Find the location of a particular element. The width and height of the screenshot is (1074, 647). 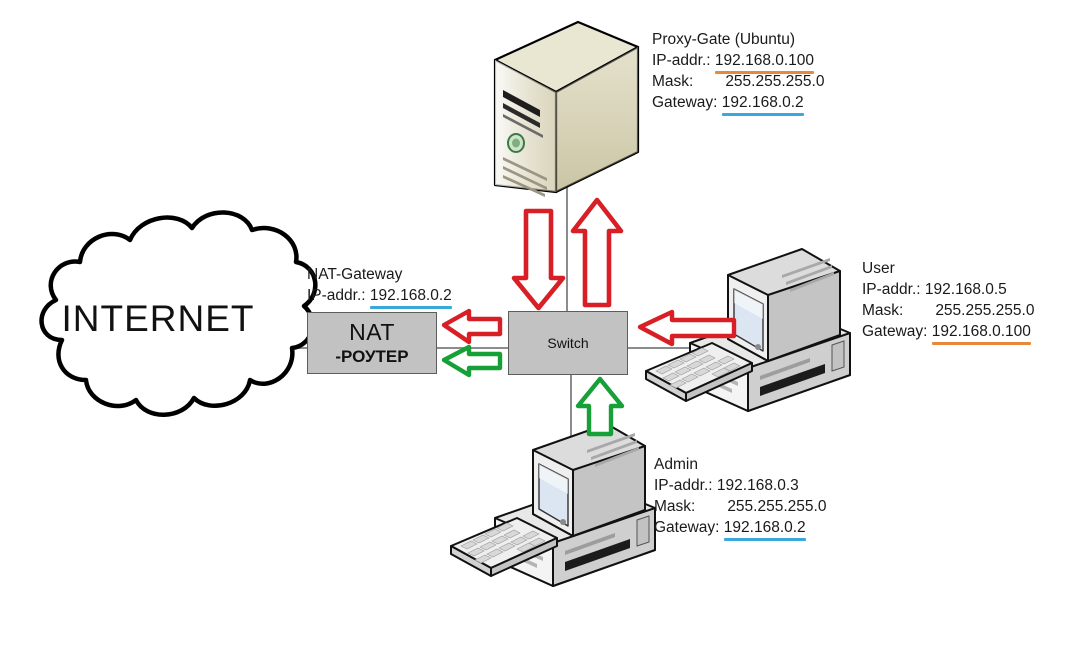

internet-cloud-label: INTERNET is located at coordinates (158, 318).